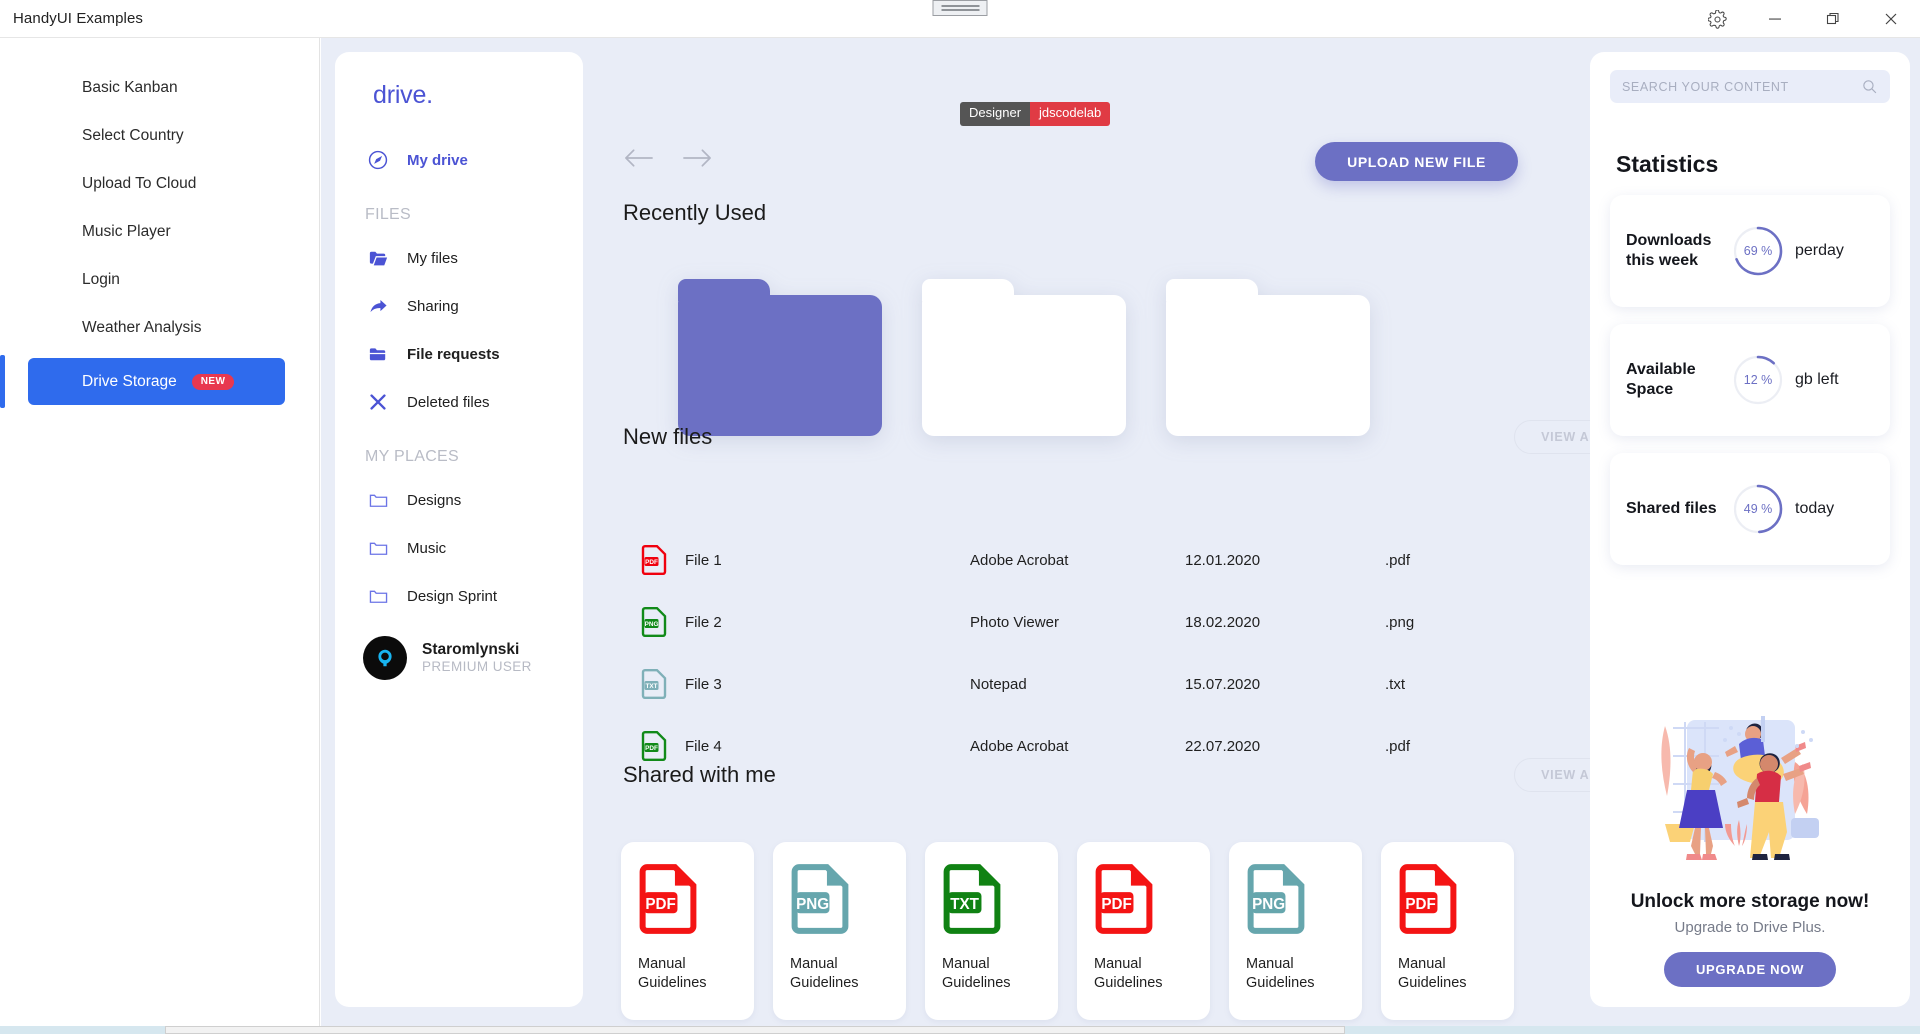 The height and width of the screenshot is (1034, 1920). I want to click on window-controls, so click(1804, 19).